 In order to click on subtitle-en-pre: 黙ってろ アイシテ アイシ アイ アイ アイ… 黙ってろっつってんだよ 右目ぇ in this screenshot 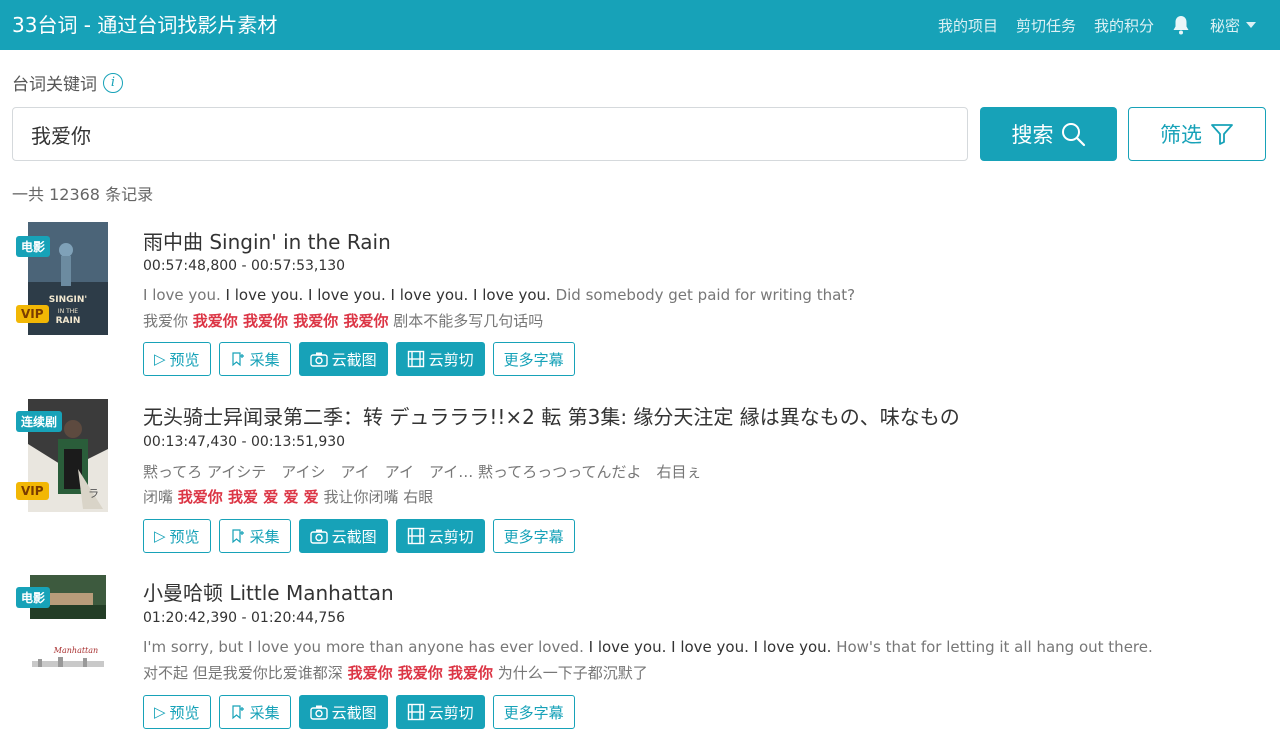, I will do `click(422, 472)`.